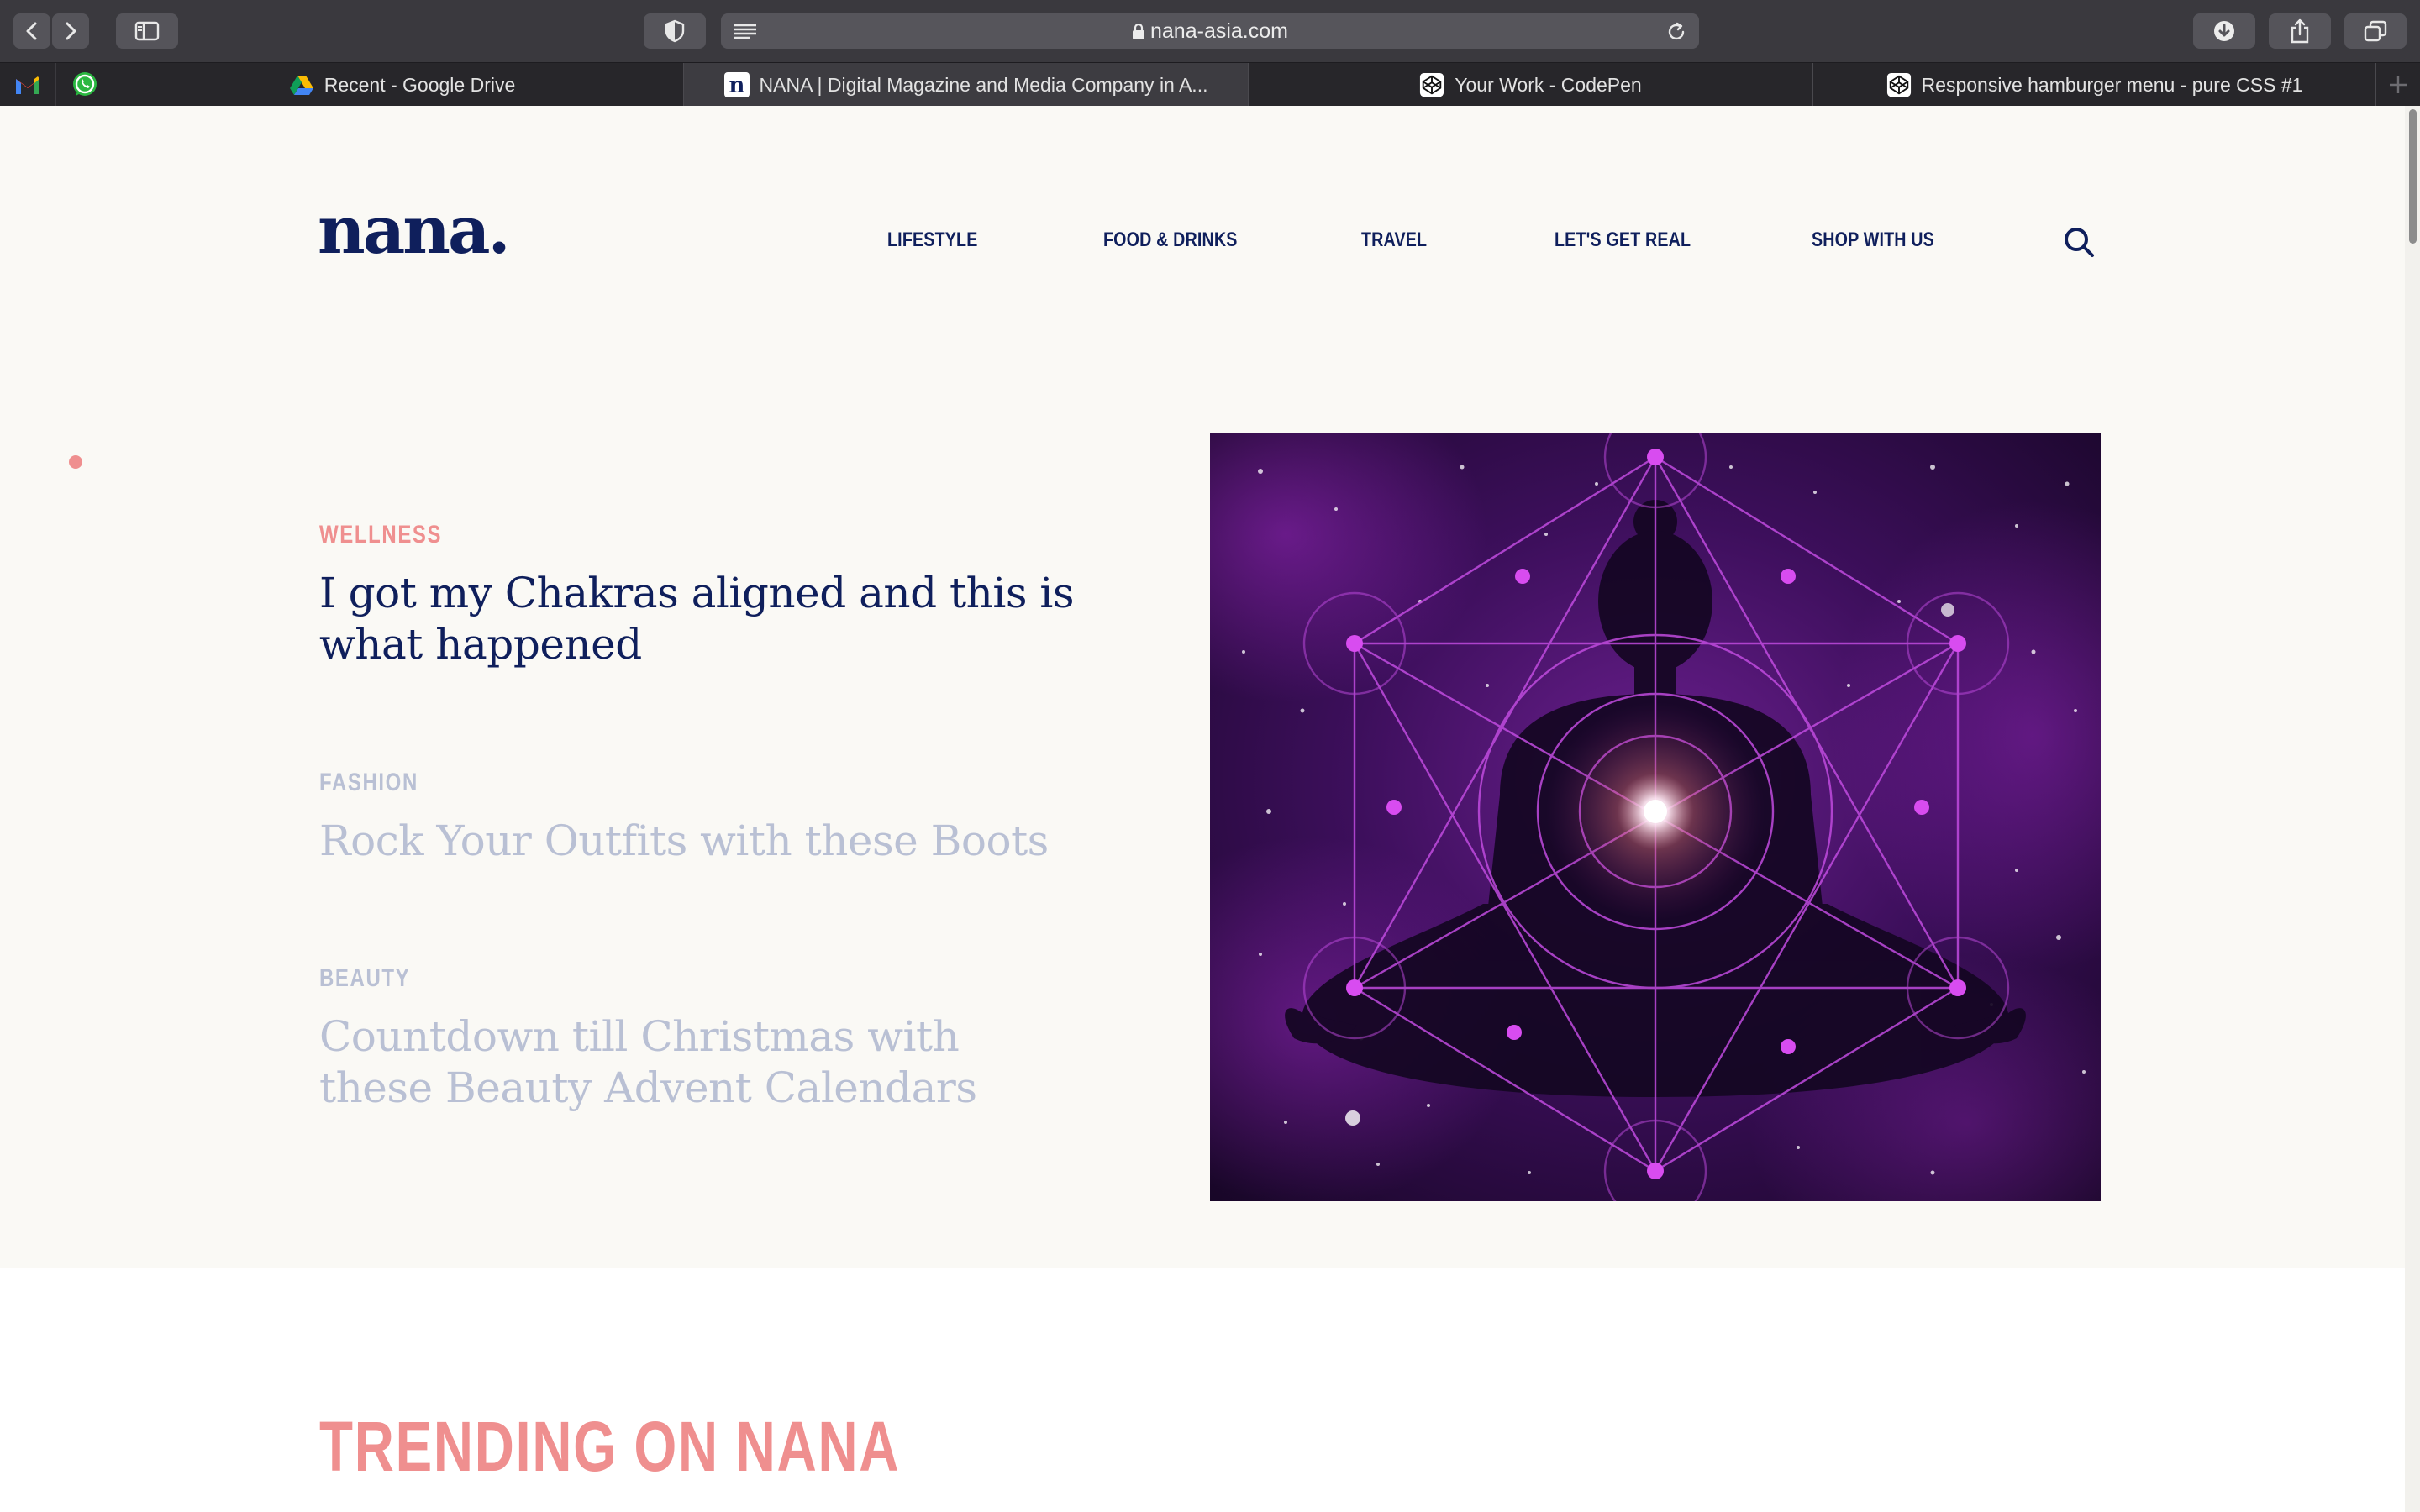 Image resolution: width=2420 pixels, height=1512 pixels. I want to click on sidebar-toggle-button, so click(147, 31).